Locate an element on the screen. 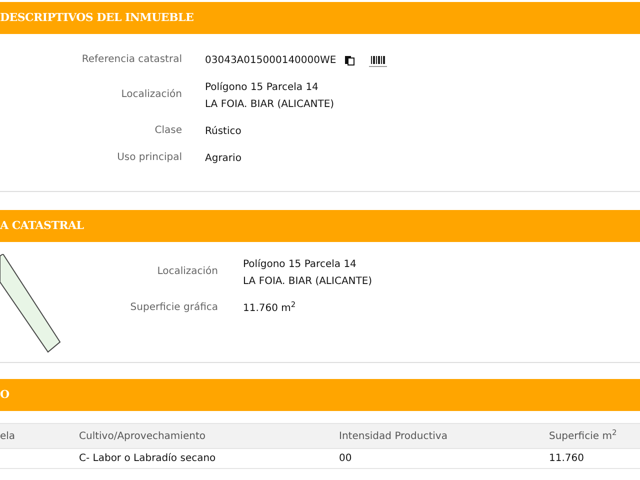  field-value: Rústico is located at coordinates (223, 132).